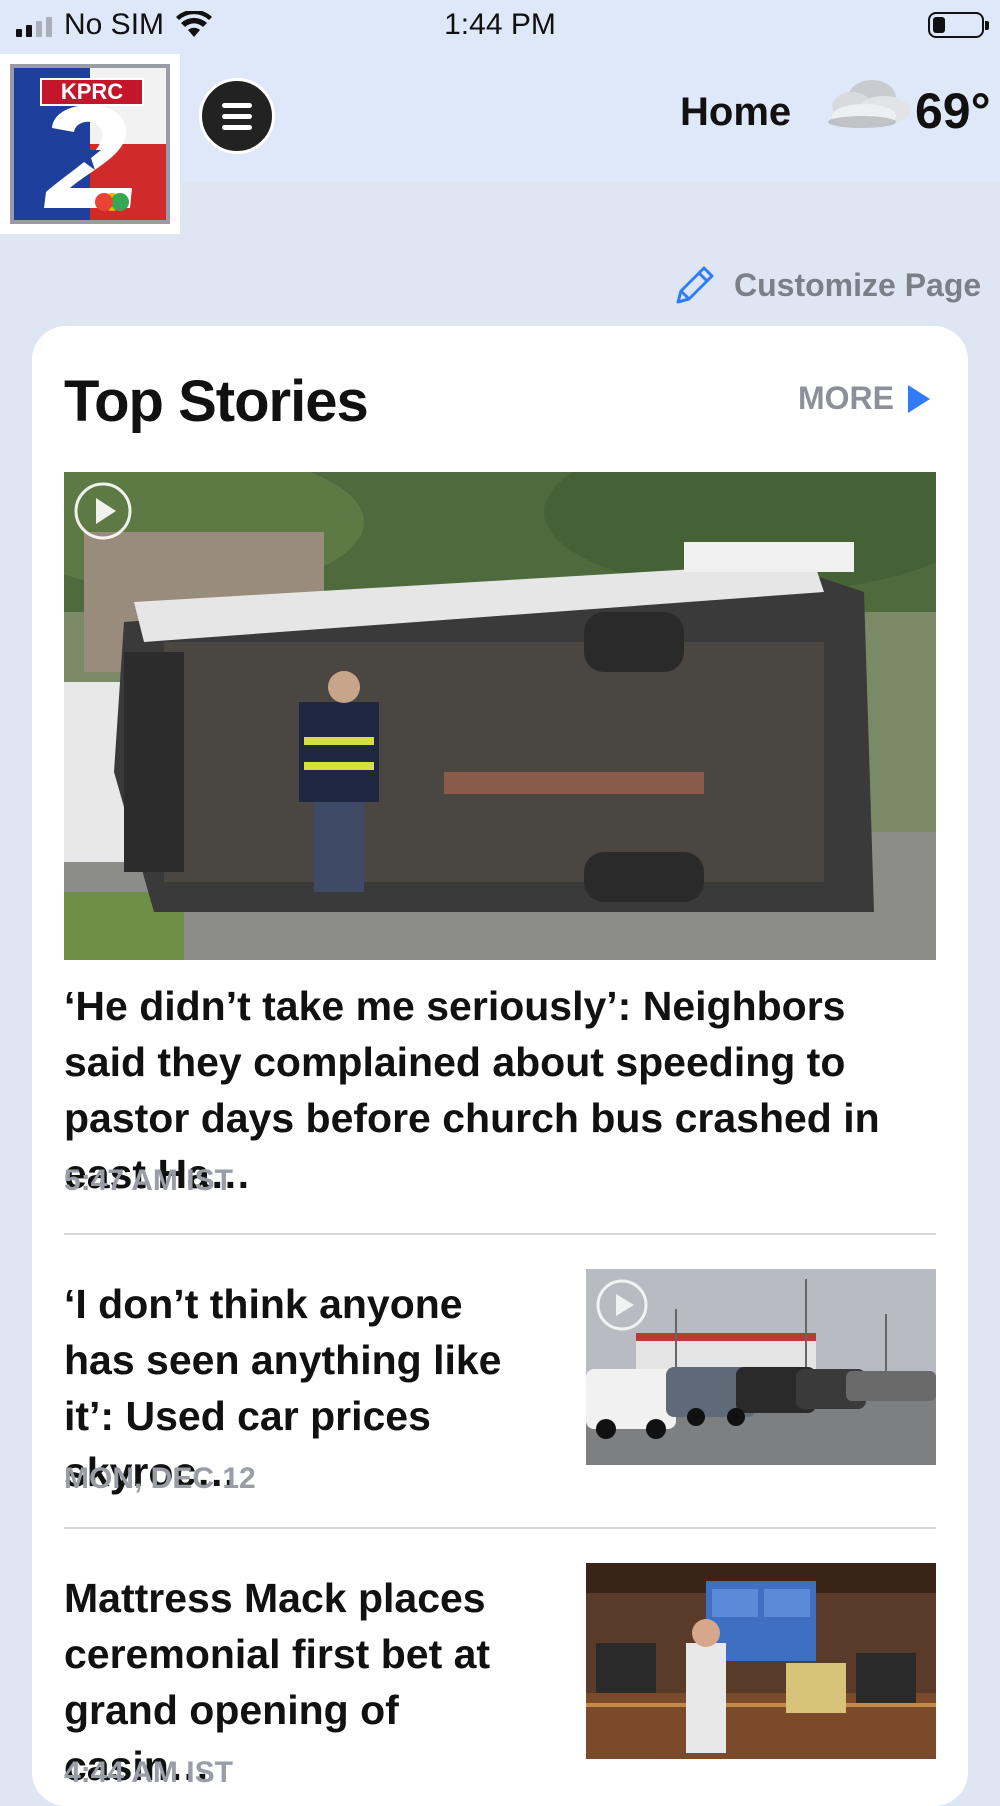 The height and width of the screenshot is (1806, 1000). I want to click on pencil-icon, so click(695, 285).